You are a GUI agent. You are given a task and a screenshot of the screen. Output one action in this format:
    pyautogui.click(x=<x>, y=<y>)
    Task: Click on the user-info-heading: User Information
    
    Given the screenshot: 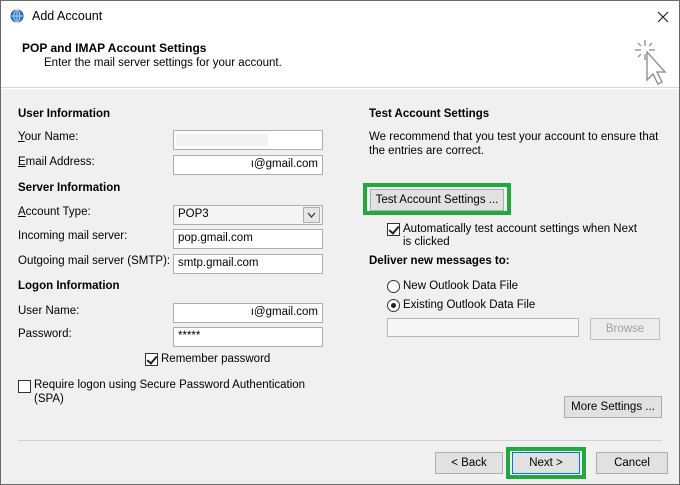 What is the action you would take?
    pyautogui.click(x=64, y=114)
    